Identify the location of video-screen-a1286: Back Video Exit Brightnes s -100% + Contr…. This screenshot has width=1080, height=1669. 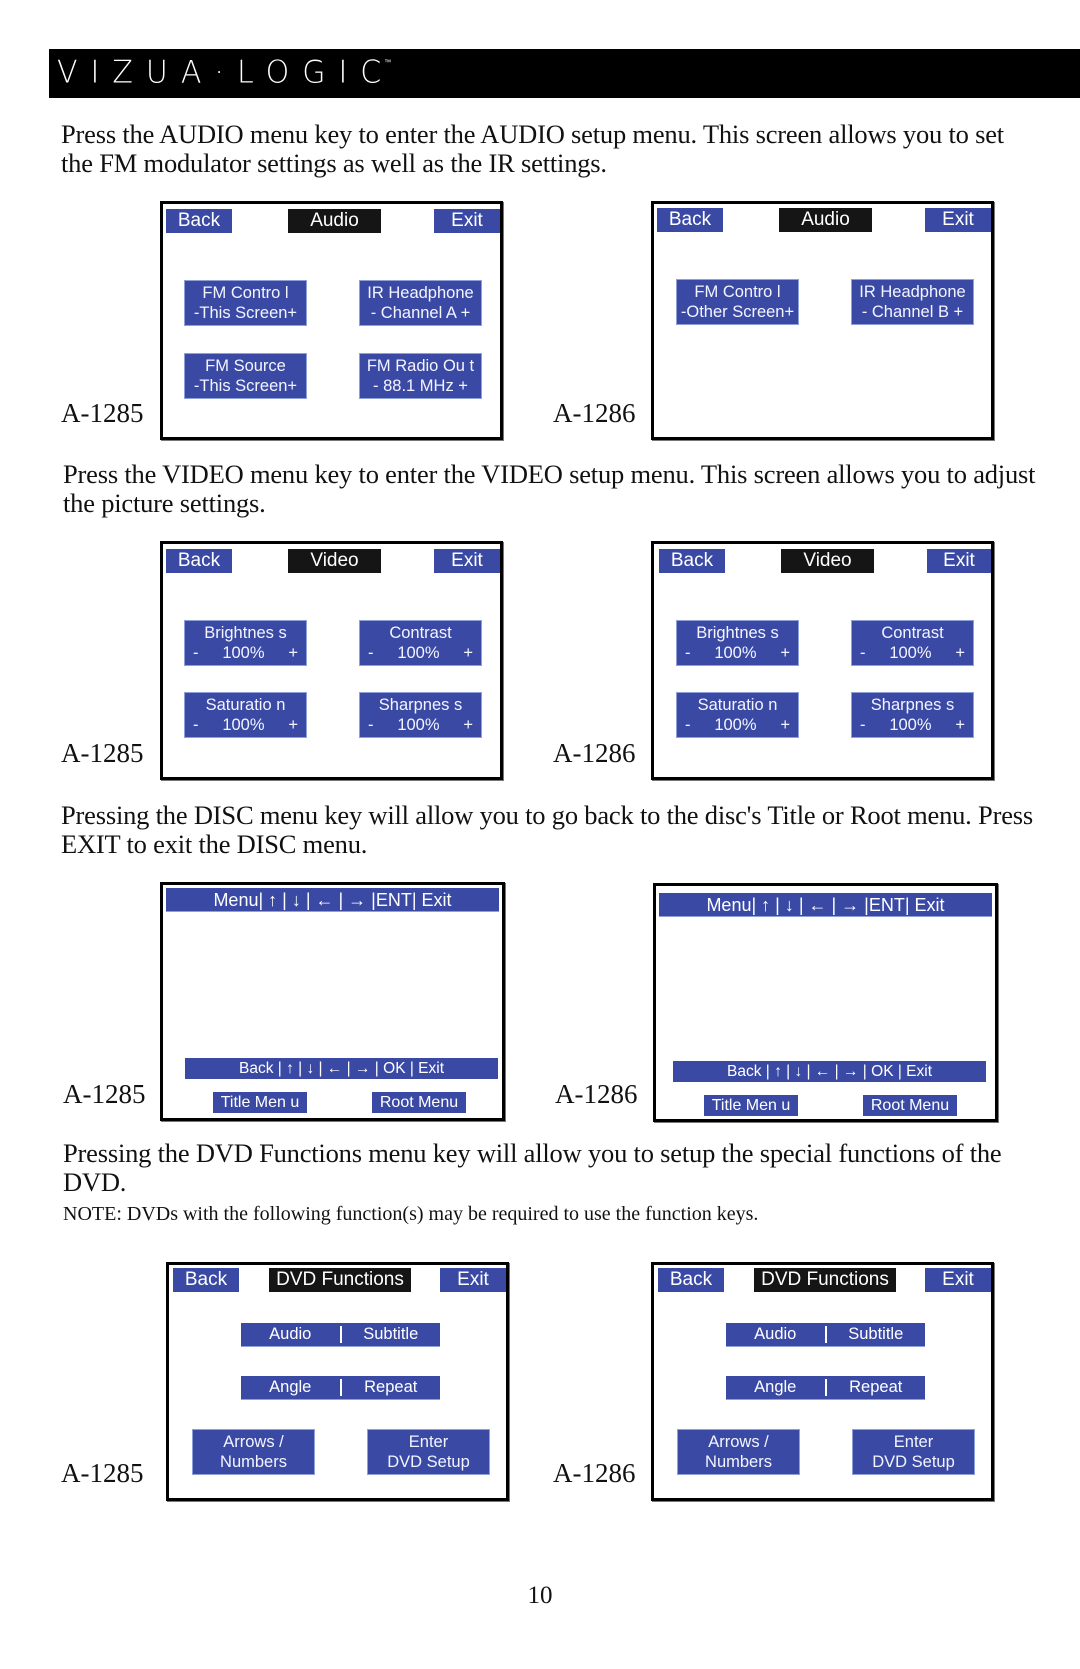
(822, 660).